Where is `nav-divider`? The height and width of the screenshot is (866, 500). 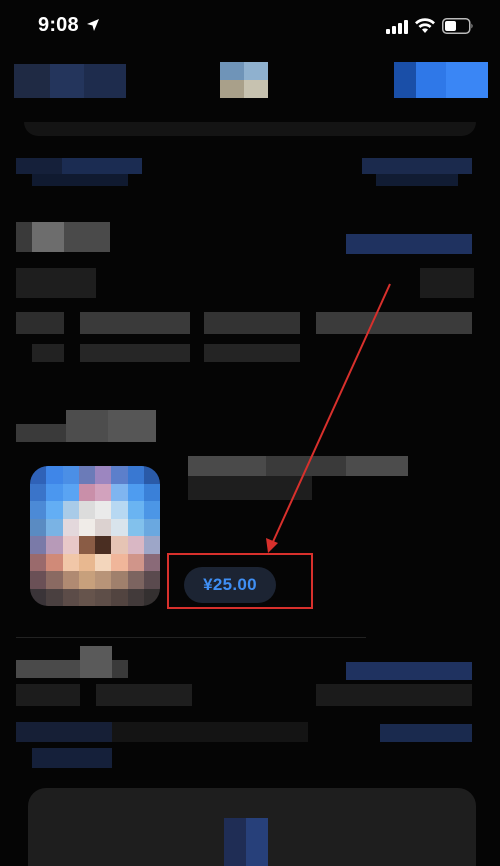
nav-divider is located at coordinates (250, 129).